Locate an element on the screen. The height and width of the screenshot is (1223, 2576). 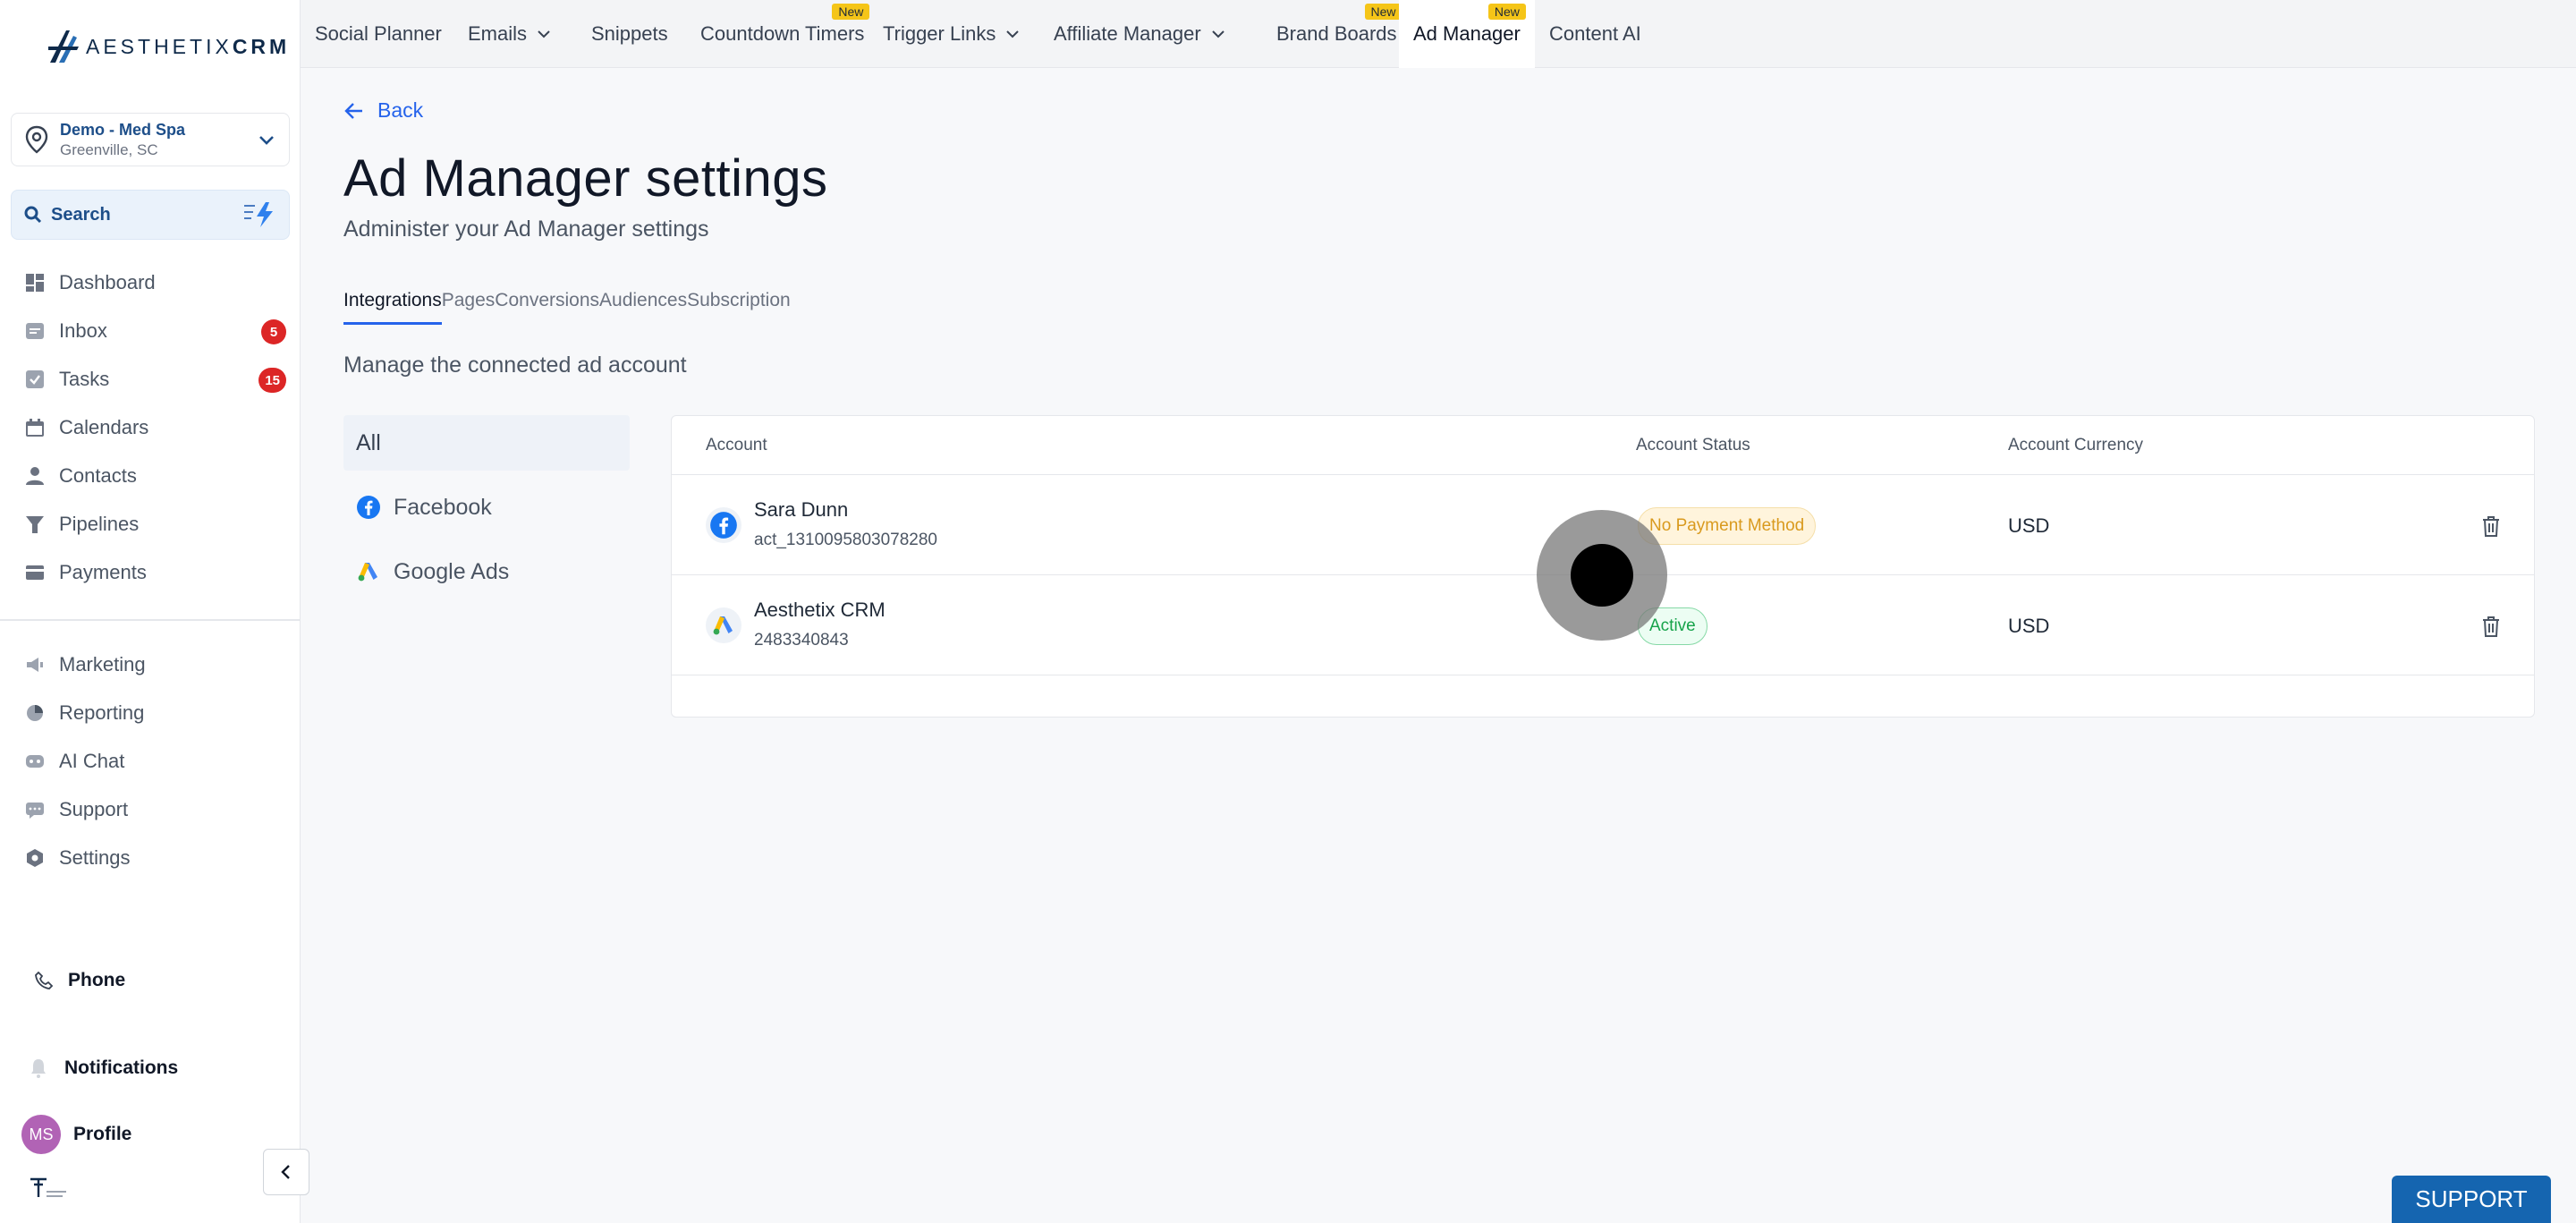
sidebar-item-profile: MS Profile is located at coordinates (76, 1134).